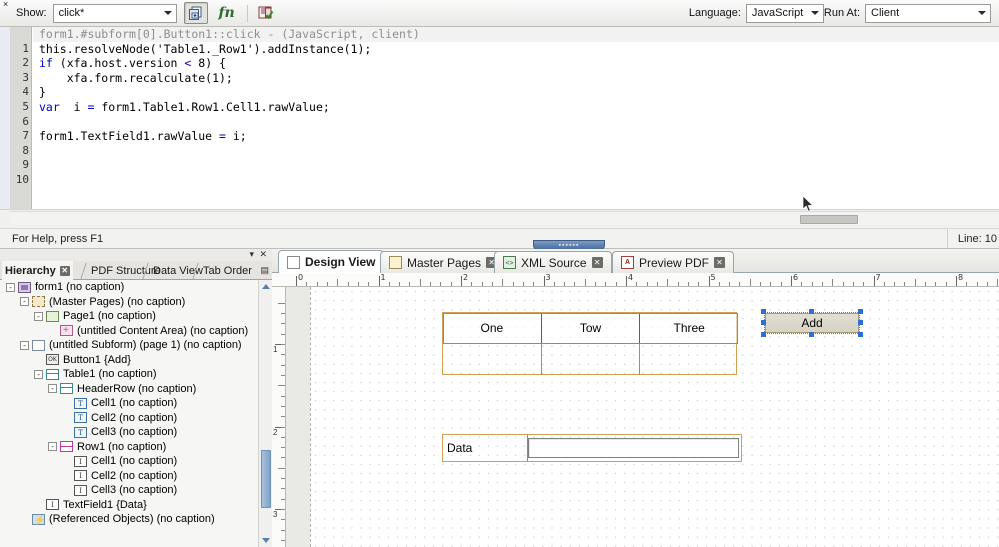 This screenshot has height=547, width=999. What do you see at coordinates (763, 311) in the screenshot?
I see `resize-handle-nw` at bounding box center [763, 311].